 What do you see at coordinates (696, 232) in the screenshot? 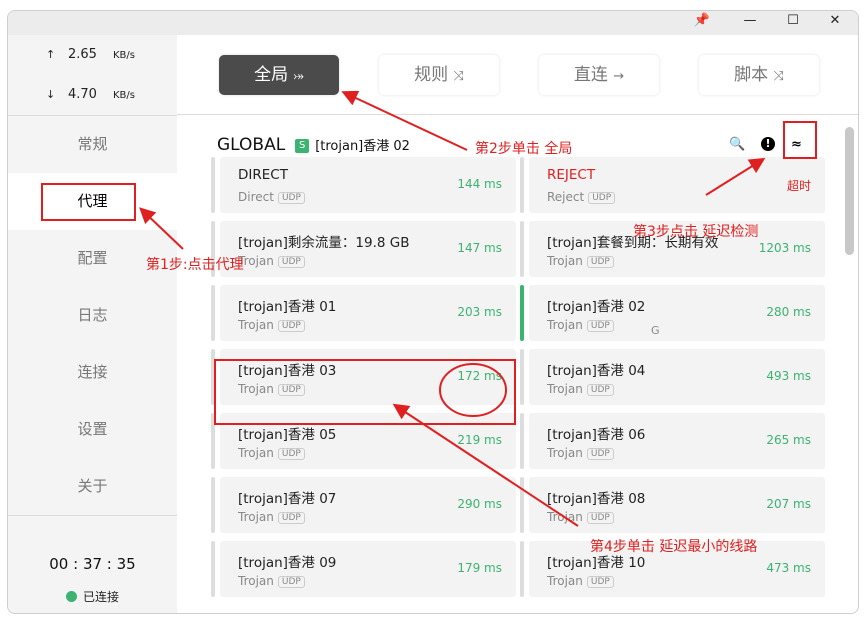
I see `annotation-step3: 第3步点击 延迟检测` at bounding box center [696, 232].